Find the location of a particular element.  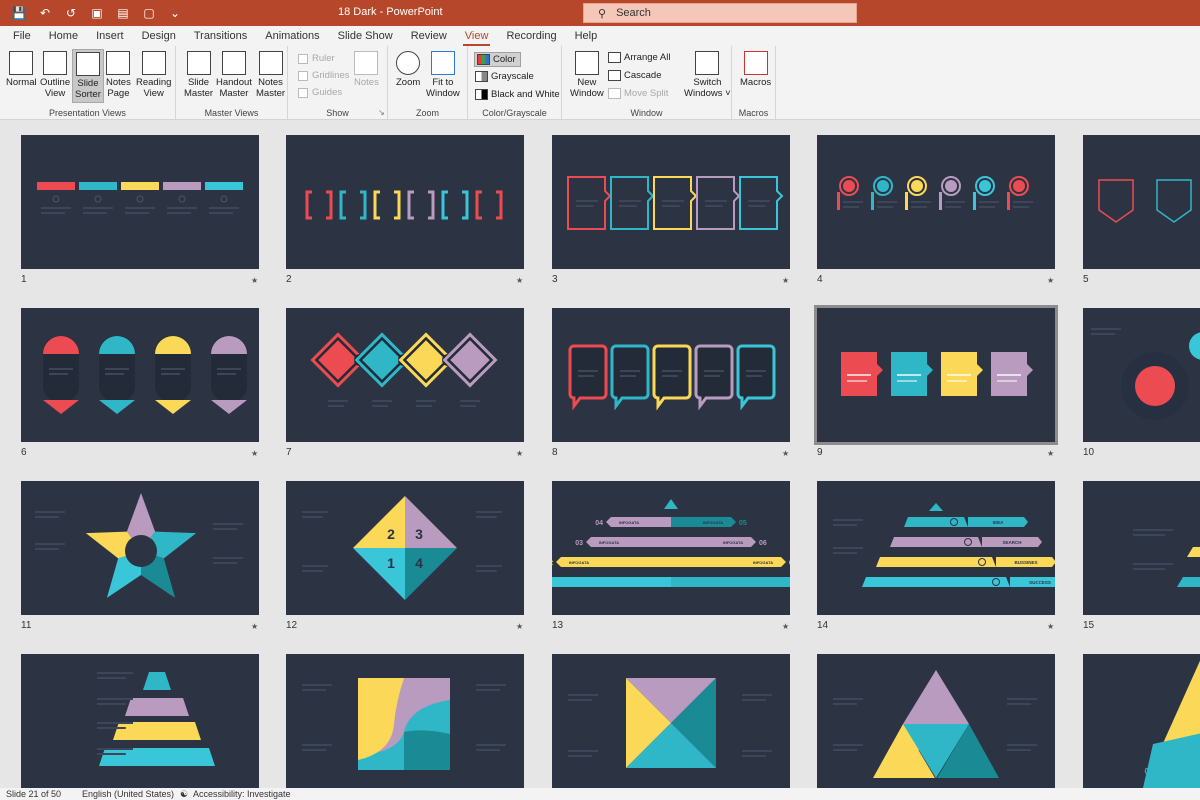

slide-thumbnail: 2 3 1 4 is located at coordinates (405, 548).